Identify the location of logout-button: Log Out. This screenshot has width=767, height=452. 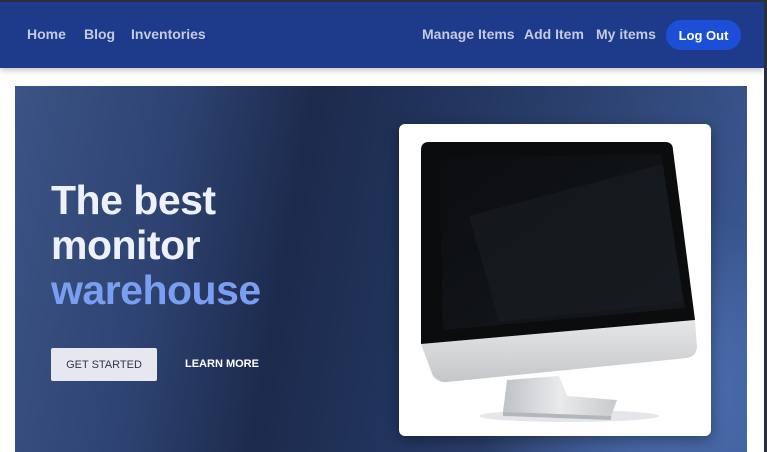
(703, 35).